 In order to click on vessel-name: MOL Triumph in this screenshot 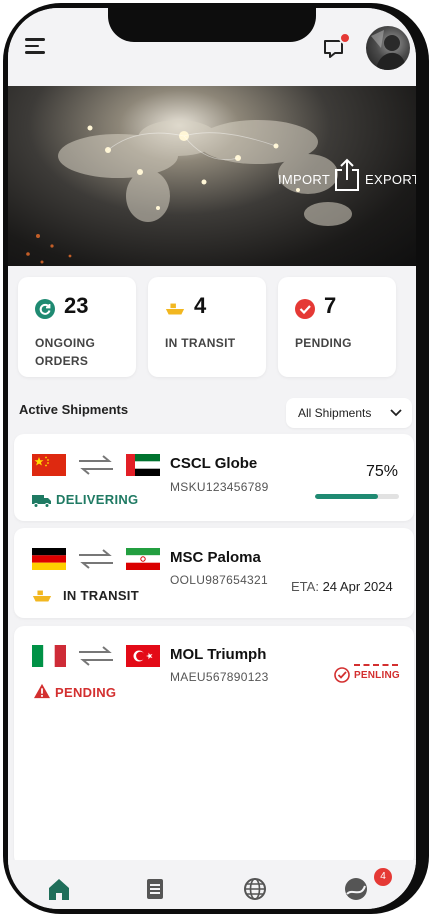, I will do `click(218, 654)`.